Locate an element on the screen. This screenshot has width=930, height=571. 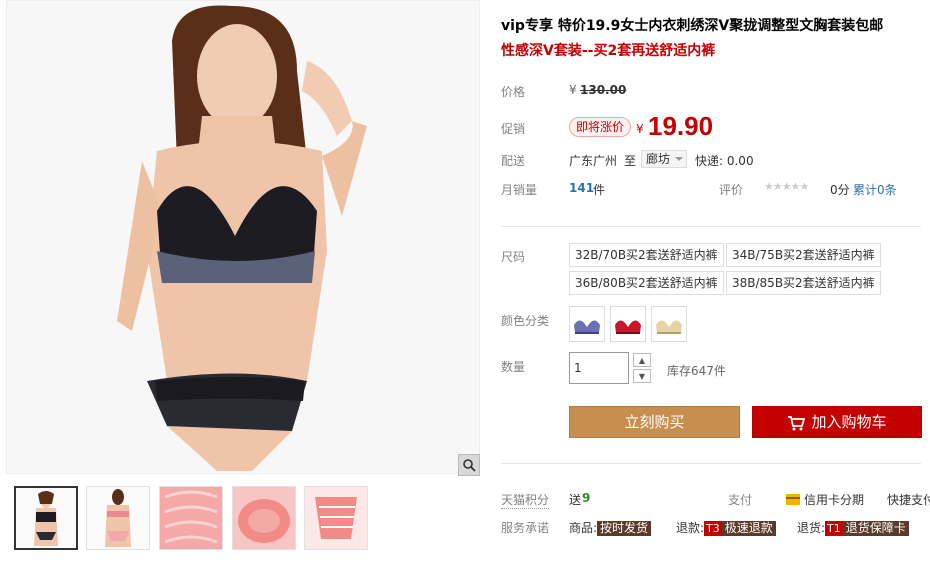
color-swatch-purple is located at coordinates (587, 324).